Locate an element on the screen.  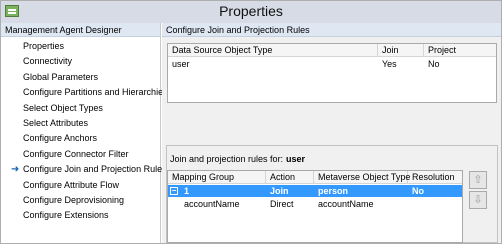
object-table-header: Data Source Object Type Join Project is located at coordinates (332, 50).